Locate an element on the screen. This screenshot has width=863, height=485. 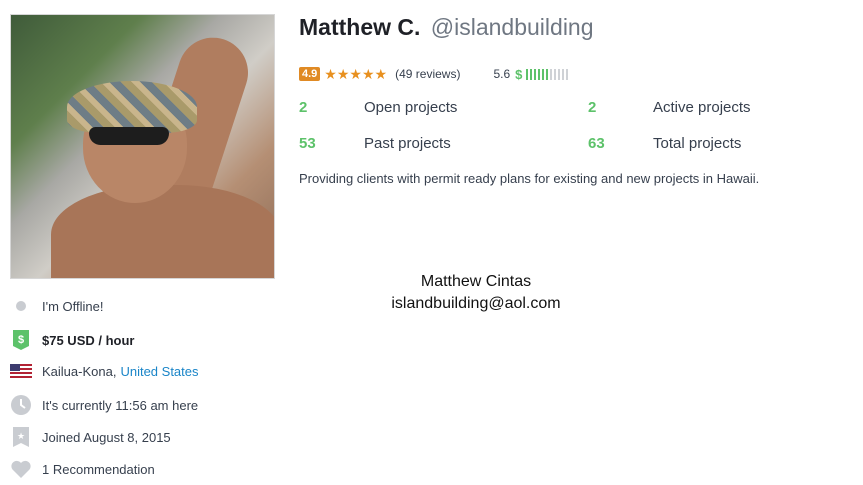
contact-overlay: Matthew Cintas islandbuilding@aol.com is located at coordinates (476, 293).